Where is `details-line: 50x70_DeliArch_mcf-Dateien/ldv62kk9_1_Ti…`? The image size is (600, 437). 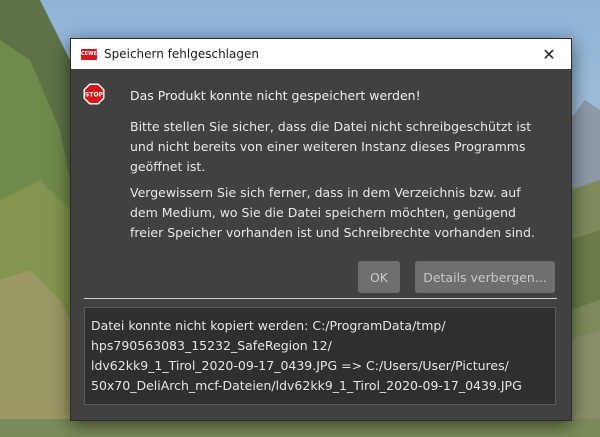 details-line: 50x70_DeliArch_mcf-Dateien/ldv62kk9_1_Ti… is located at coordinates (306, 385).